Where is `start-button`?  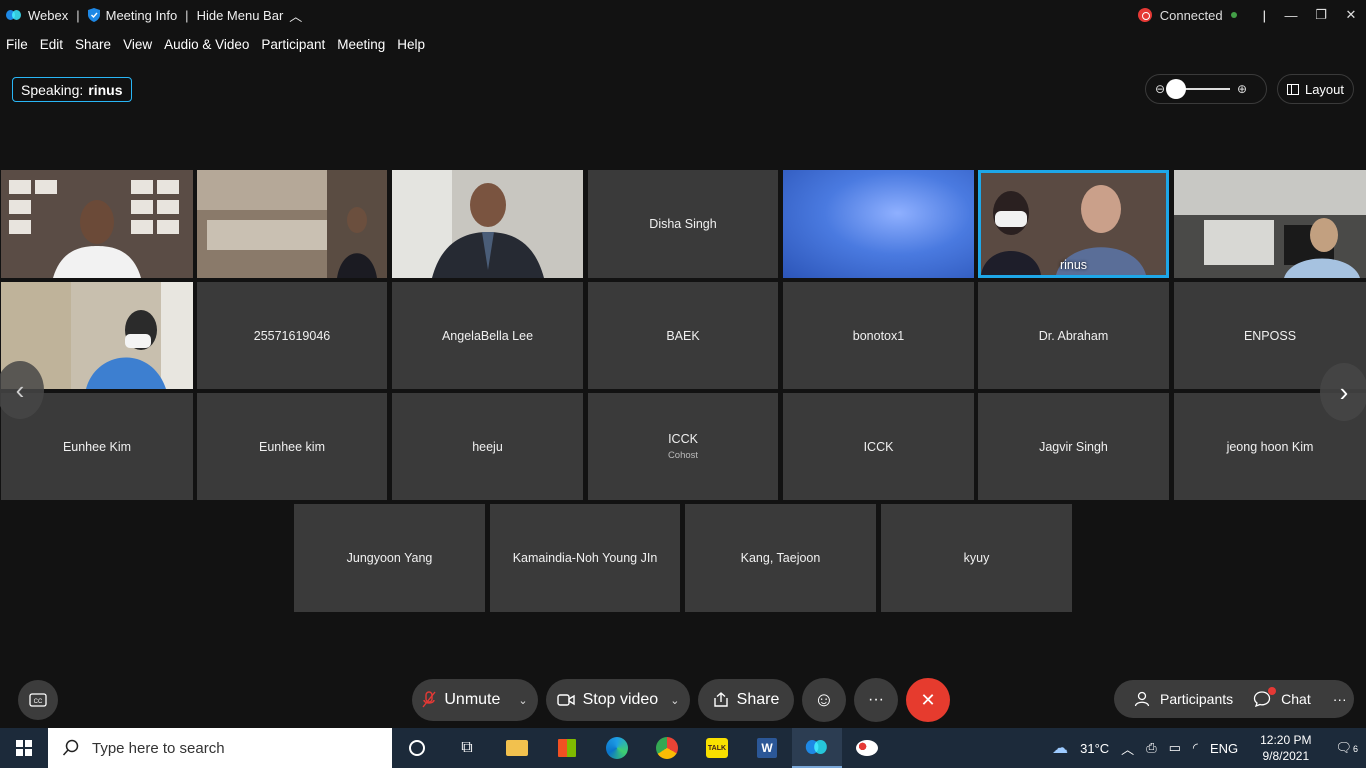 start-button is located at coordinates (24, 748).